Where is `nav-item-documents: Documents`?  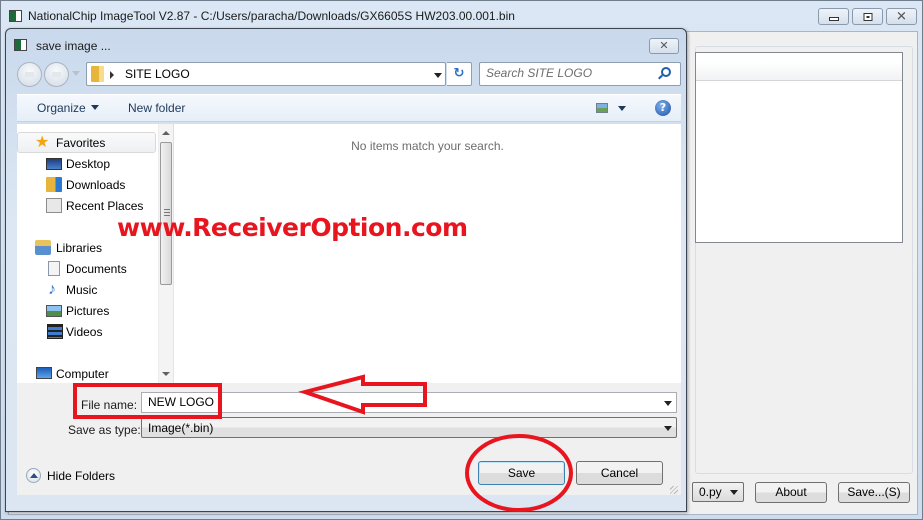 nav-item-documents: Documents is located at coordinates (86, 269).